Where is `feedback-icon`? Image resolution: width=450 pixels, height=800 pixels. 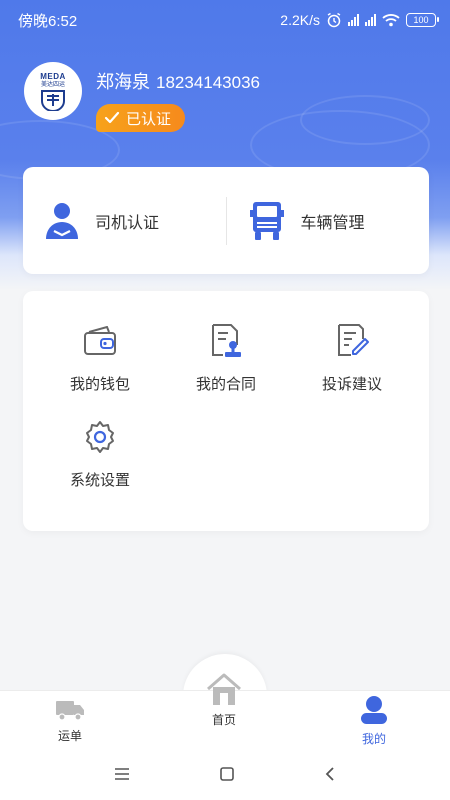
feedback-icon is located at coordinates (353, 340).